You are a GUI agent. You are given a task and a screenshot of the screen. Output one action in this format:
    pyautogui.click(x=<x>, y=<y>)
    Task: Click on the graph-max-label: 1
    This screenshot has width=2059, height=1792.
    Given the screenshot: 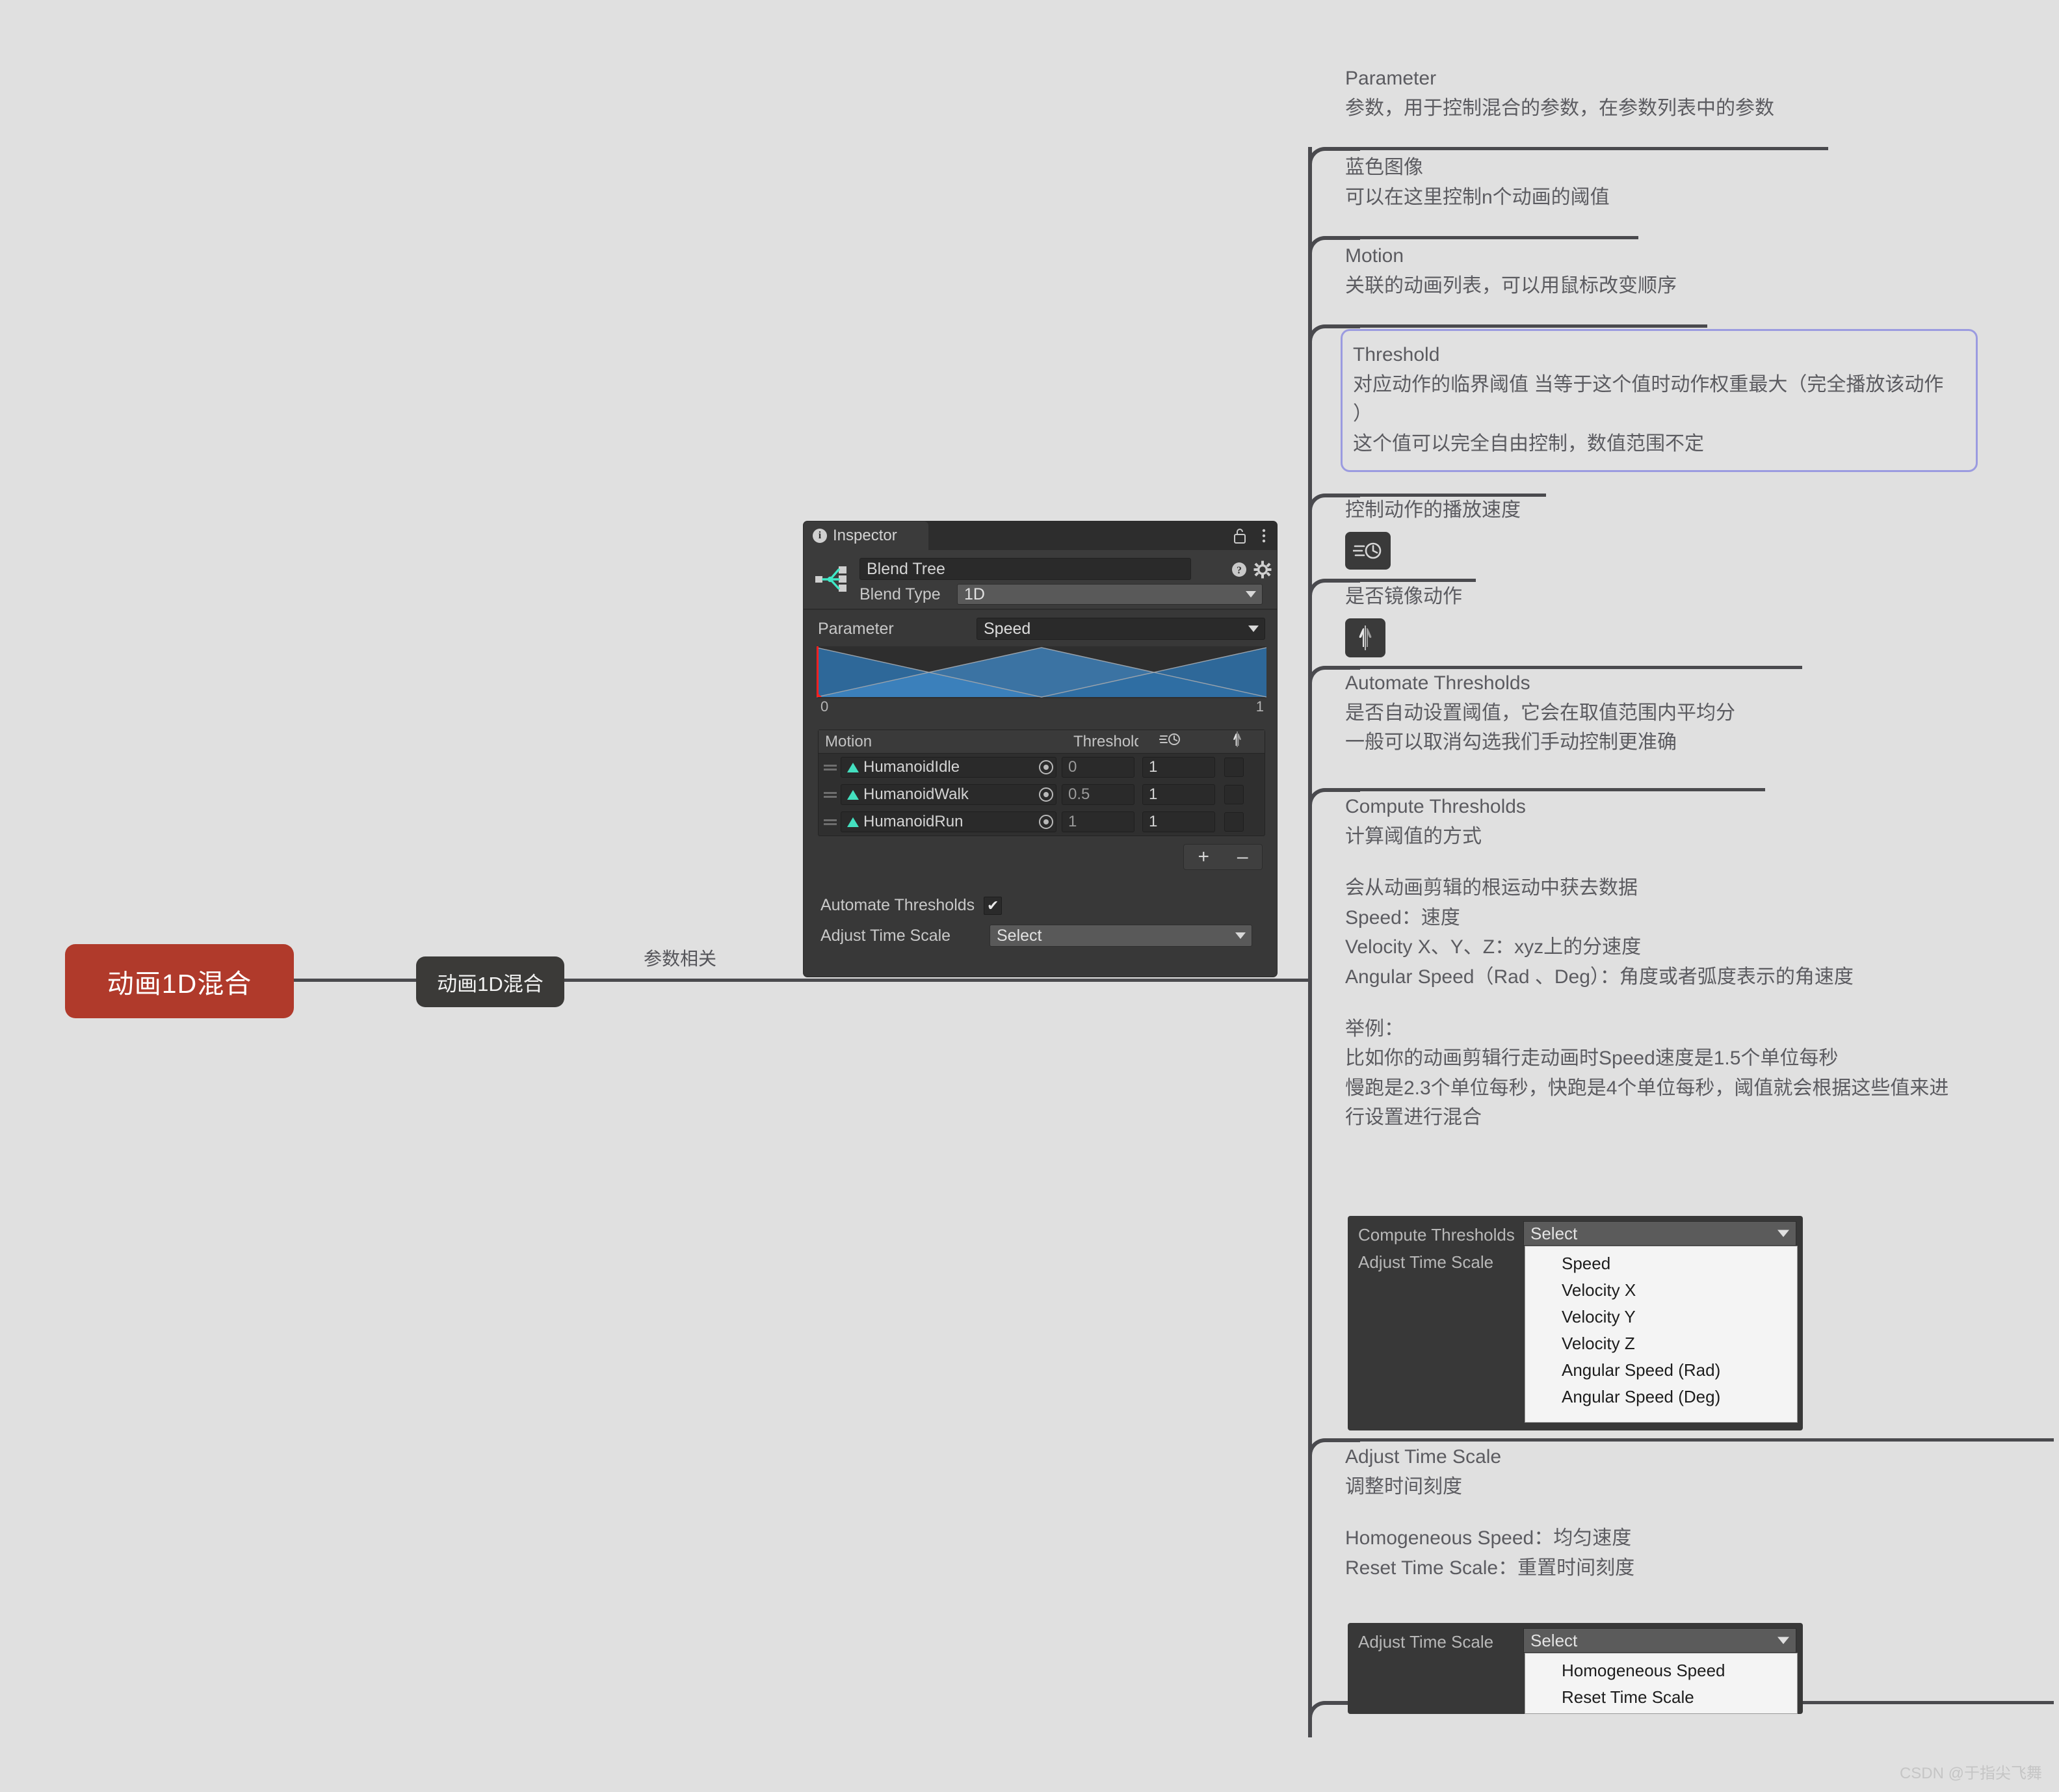 What is the action you would take?
    pyautogui.click(x=1259, y=706)
    